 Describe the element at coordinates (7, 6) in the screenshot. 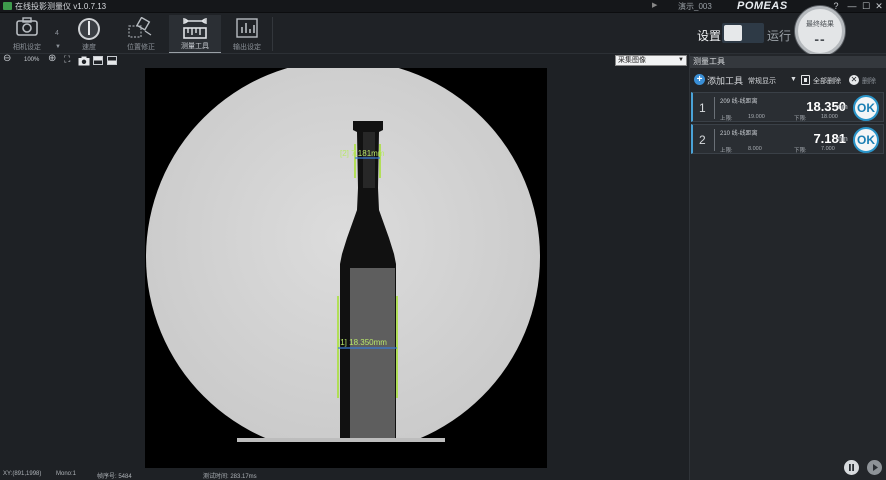

I see `app-icon` at that location.